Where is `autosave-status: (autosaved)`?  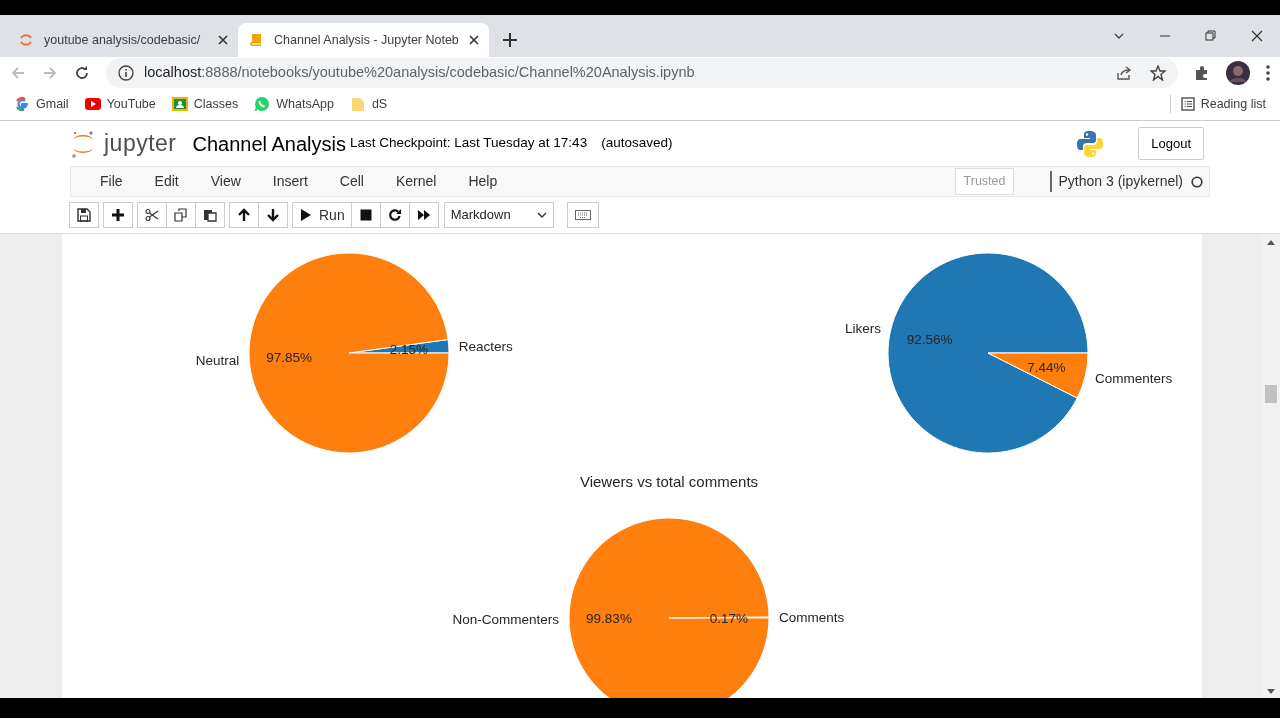 autosave-status: (autosaved) is located at coordinates (637, 143).